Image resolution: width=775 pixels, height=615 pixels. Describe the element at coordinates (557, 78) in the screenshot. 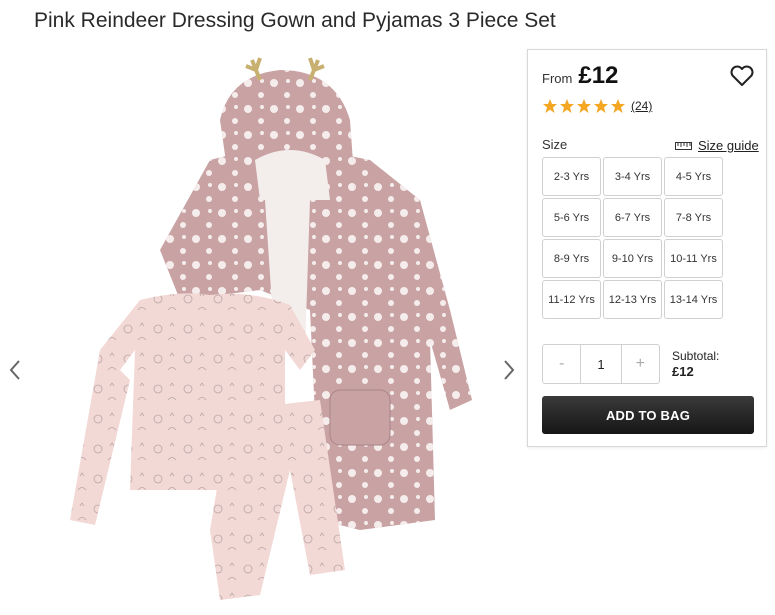

I see `price-from-label: From` at that location.